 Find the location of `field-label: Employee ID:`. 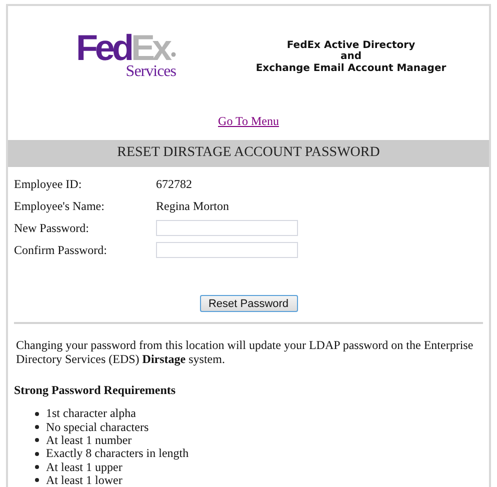

field-label: Employee ID: is located at coordinates (48, 184).